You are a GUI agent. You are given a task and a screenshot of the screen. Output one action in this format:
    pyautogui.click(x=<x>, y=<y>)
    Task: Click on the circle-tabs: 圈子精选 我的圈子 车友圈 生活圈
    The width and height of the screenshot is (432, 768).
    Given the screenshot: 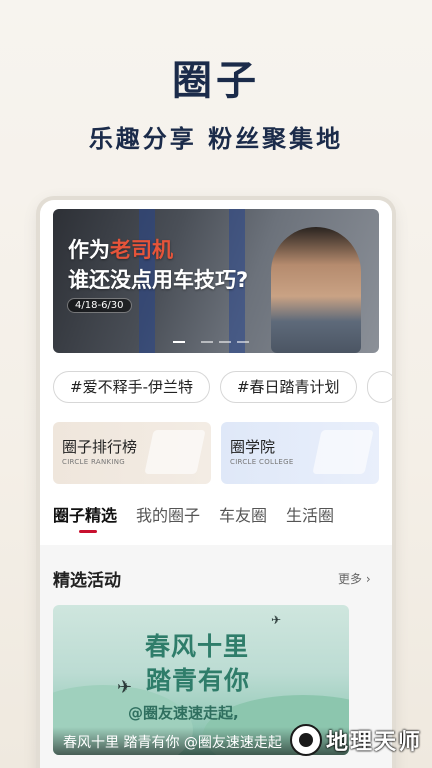 What is the action you would take?
    pyautogui.click(x=193, y=517)
    